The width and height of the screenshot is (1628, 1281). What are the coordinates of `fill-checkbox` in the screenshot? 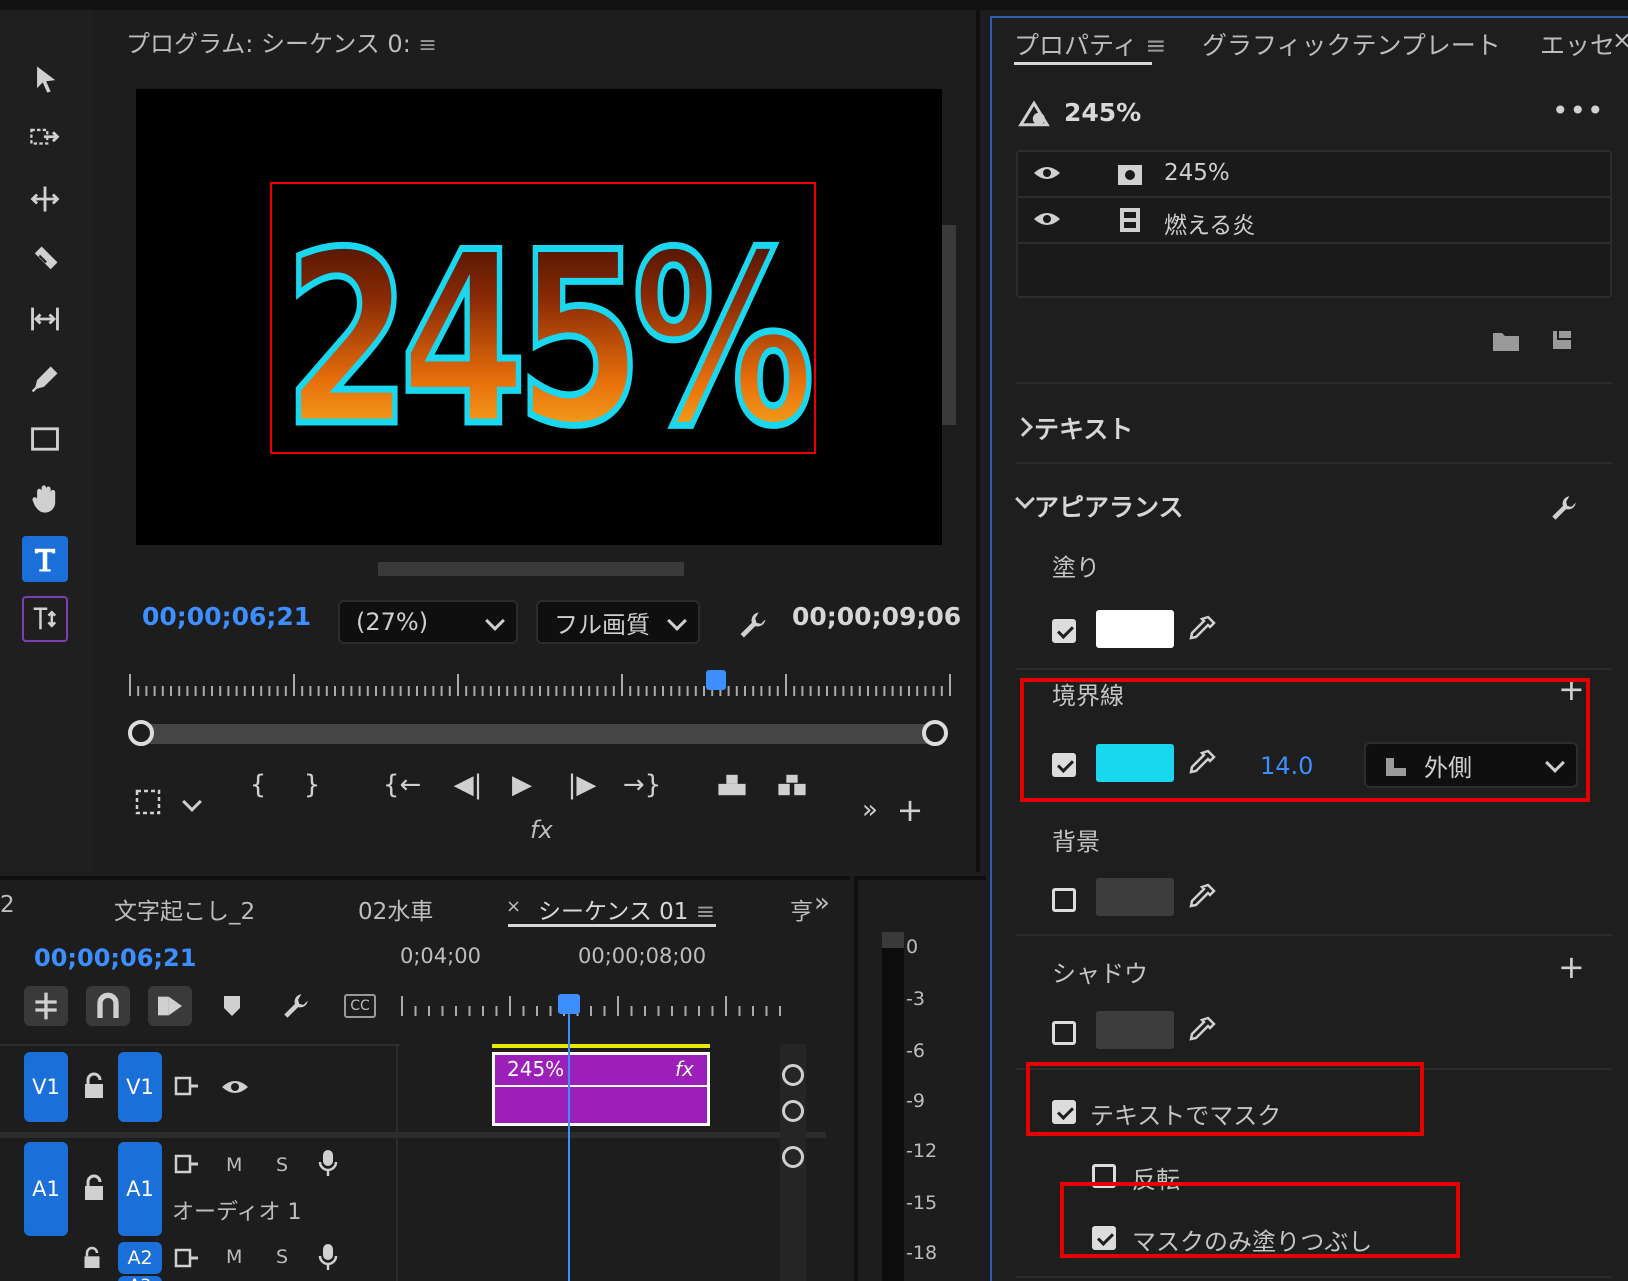 It's located at (1064, 631).